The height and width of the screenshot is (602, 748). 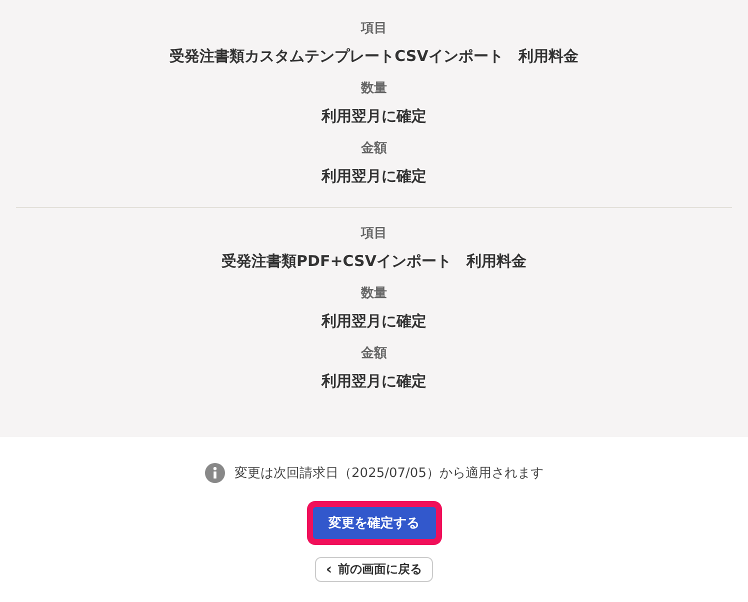 What do you see at coordinates (389, 473) in the screenshot?
I see `notice-text: 変更は次回請求日（2025/07/05）から適用されます` at bounding box center [389, 473].